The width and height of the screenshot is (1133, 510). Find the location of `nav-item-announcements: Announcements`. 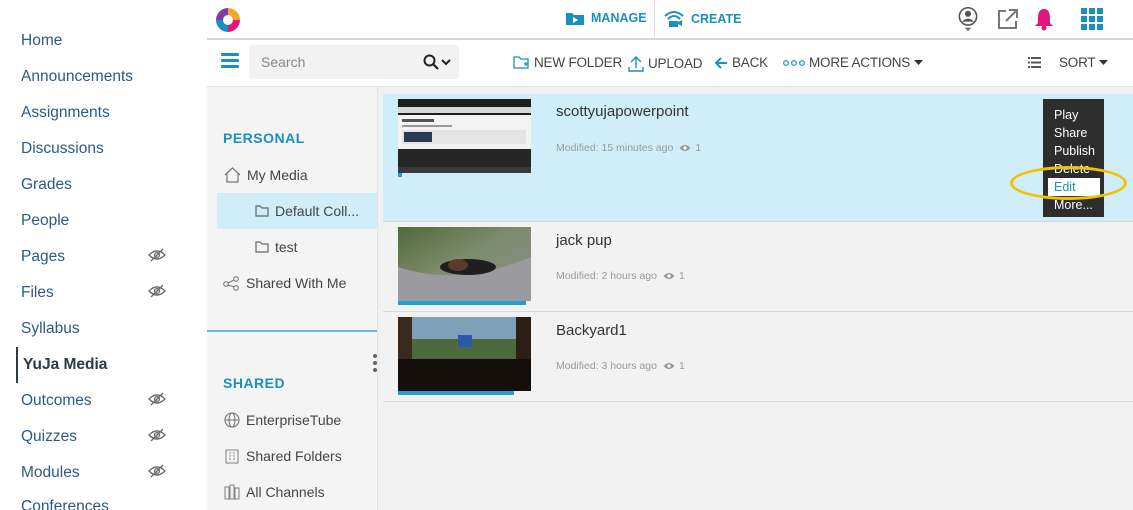

nav-item-announcements: Announcements is located at coordinates (77, 77).